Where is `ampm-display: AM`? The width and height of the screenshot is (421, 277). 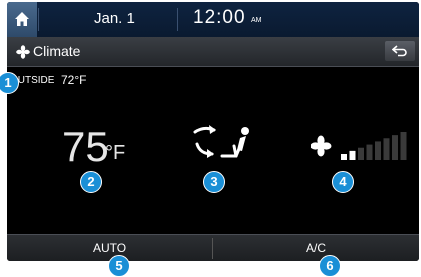 ampm-display: AM is located at coordinates (256, 20).